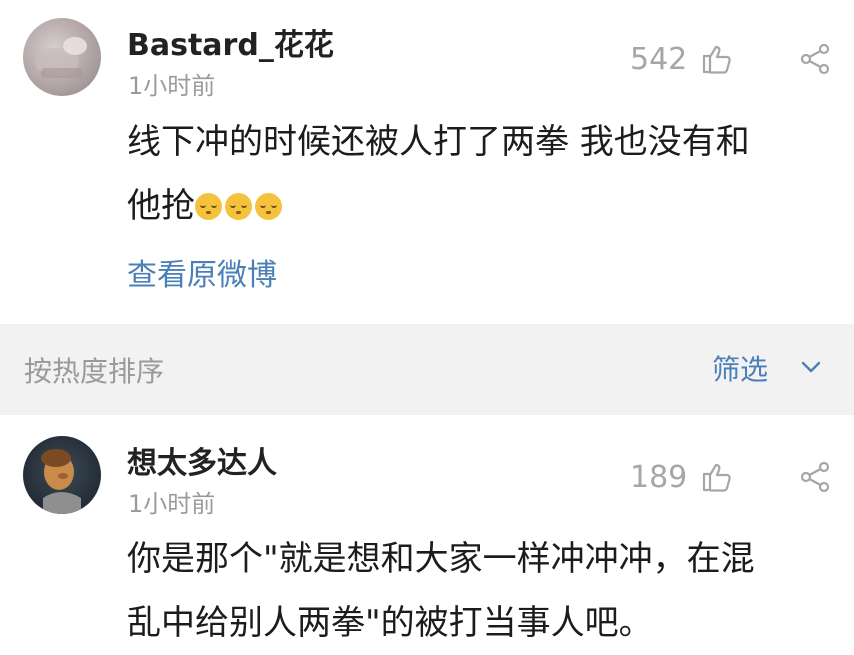 The height and width of the screenshot is (655, 854). I want to click on comment-text-fragment: 他抢, so click(161, 206).